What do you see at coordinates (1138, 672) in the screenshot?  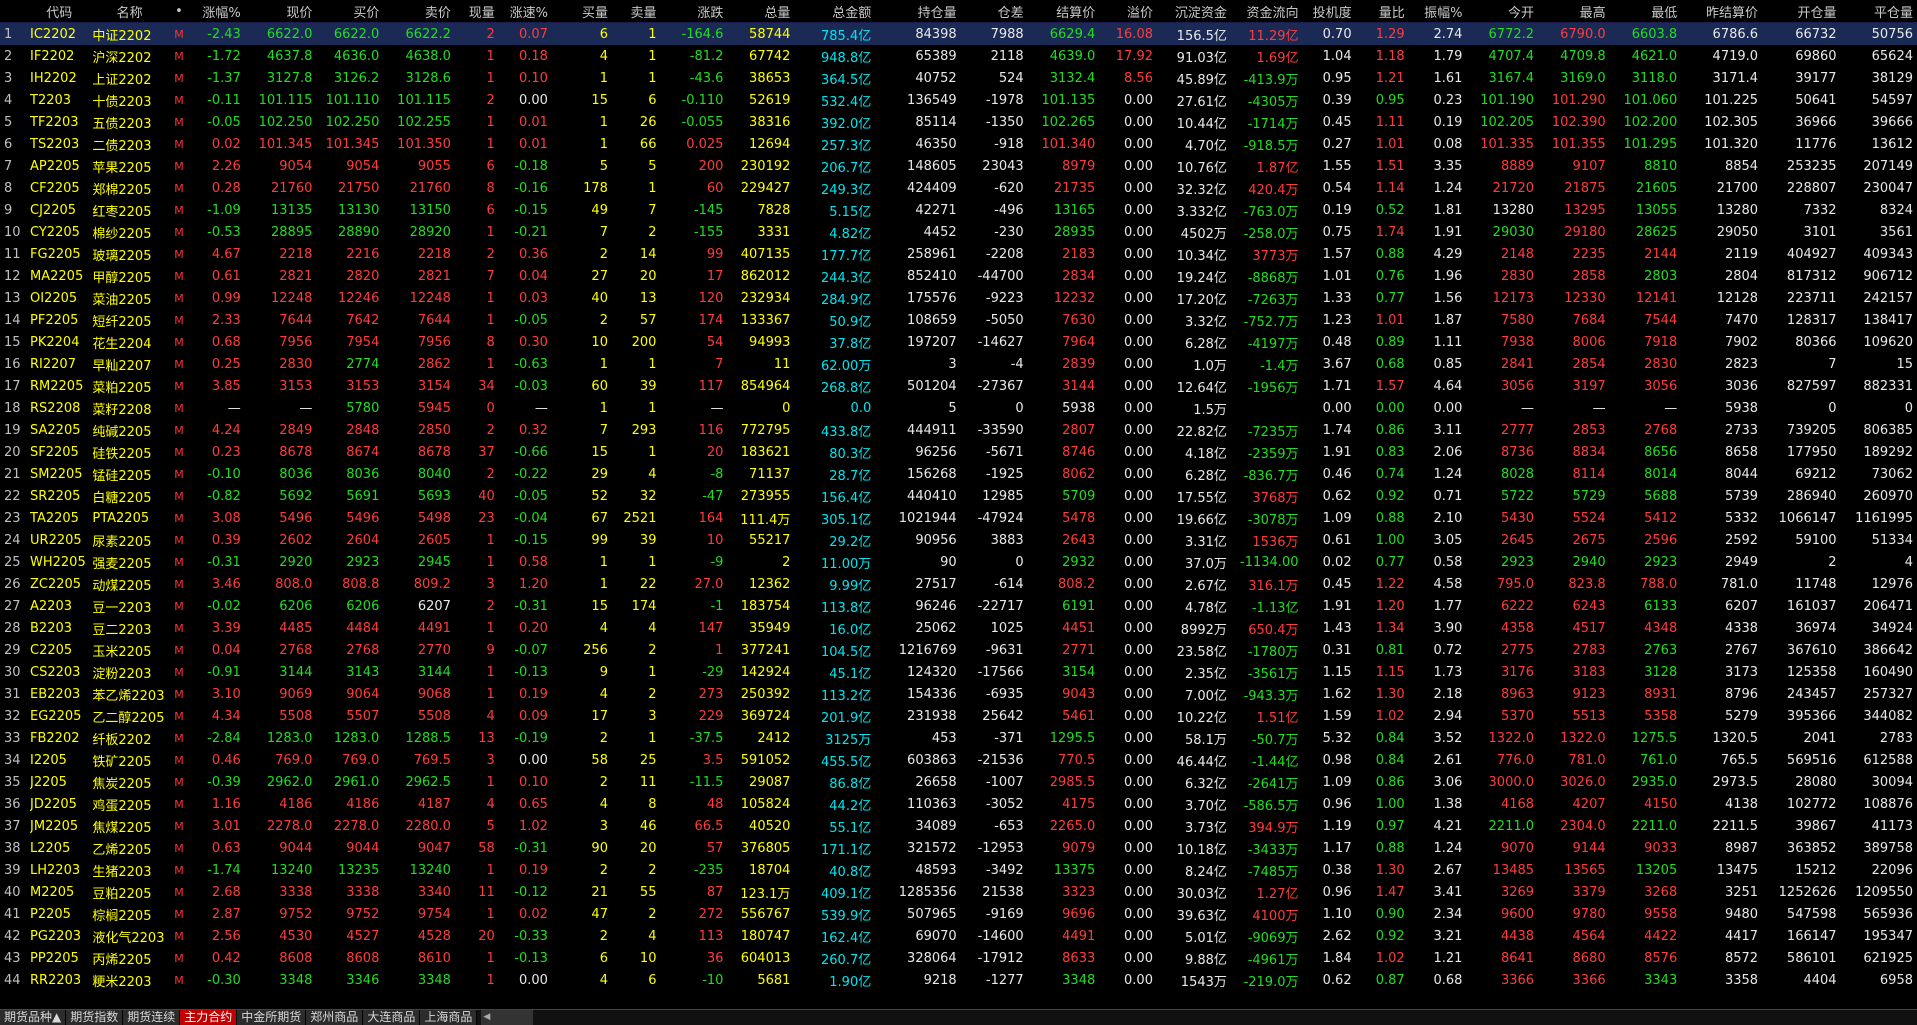 I see `cell-premium: 0.00` at bounding box center [1138, 672].